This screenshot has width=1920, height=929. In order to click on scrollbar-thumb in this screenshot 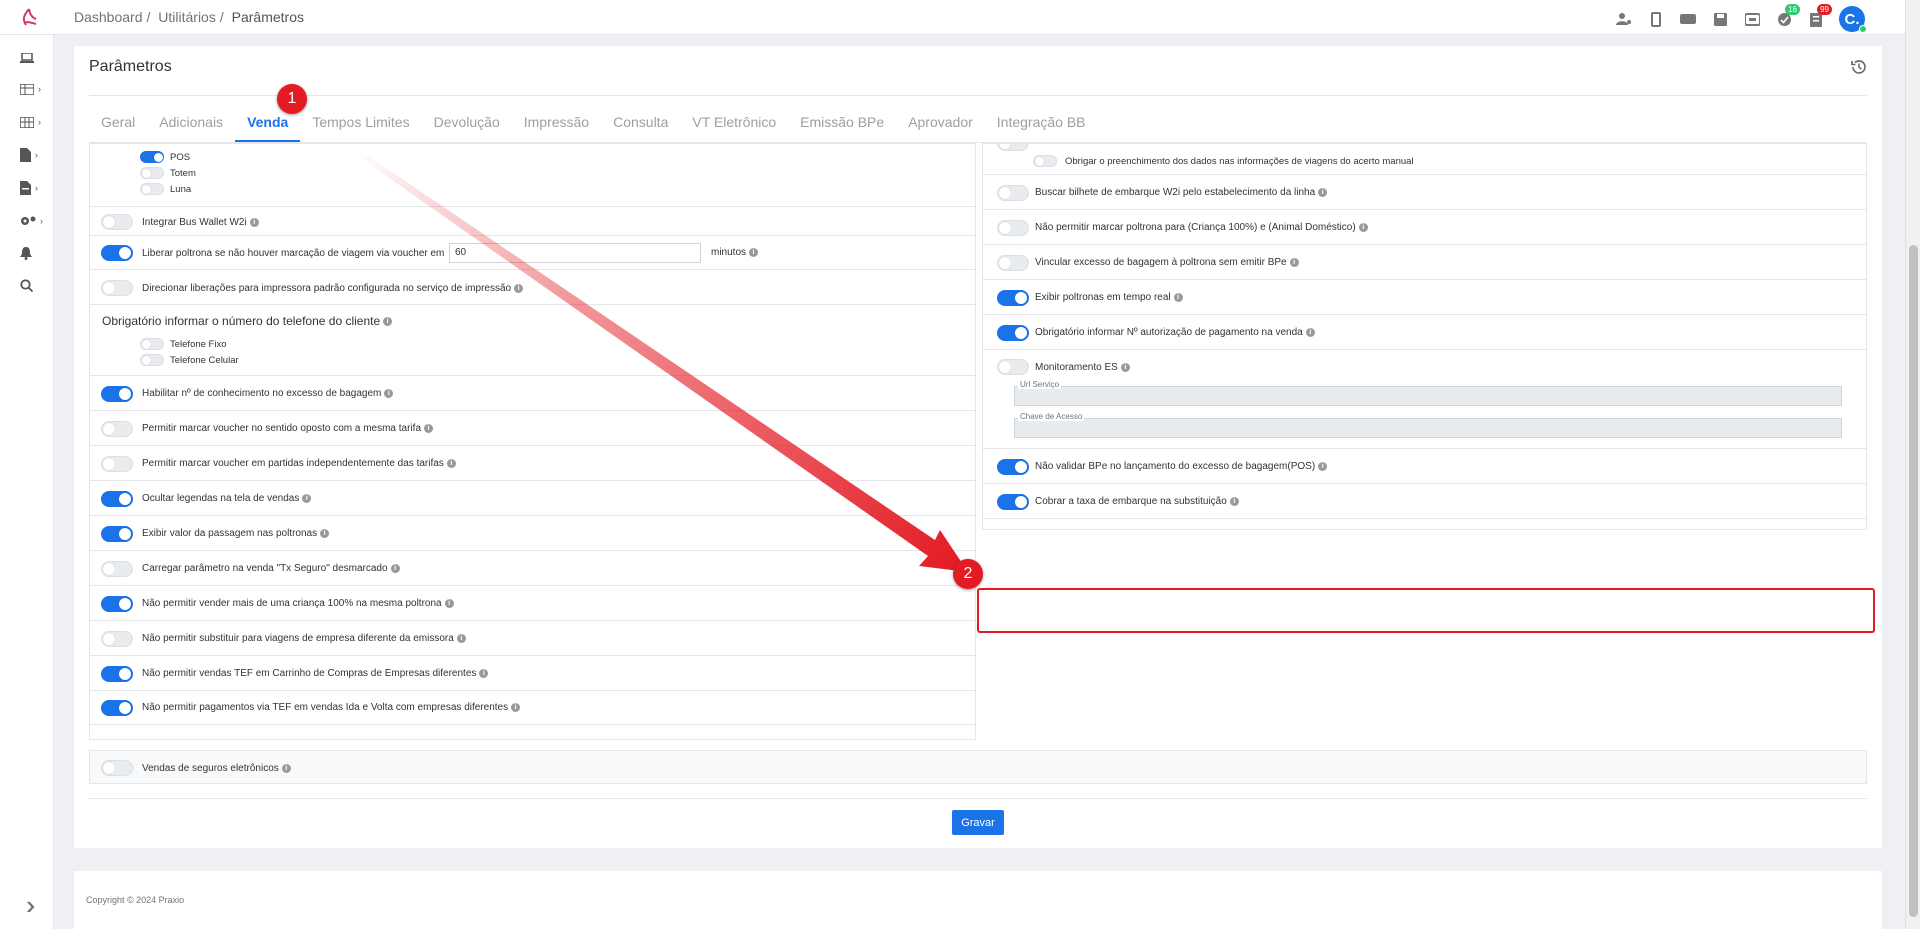, I will do `click(1913, 581)`.